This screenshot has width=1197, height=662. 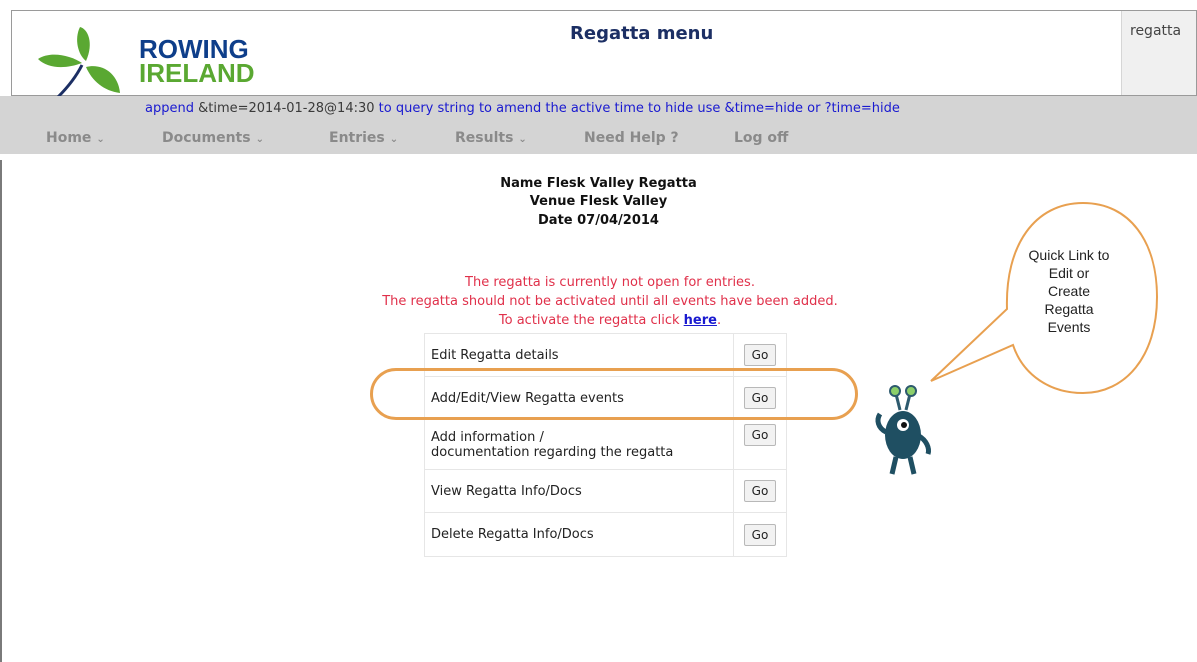 I want to click on callout-line-4: Regatta, so click(x=1069, y=309).